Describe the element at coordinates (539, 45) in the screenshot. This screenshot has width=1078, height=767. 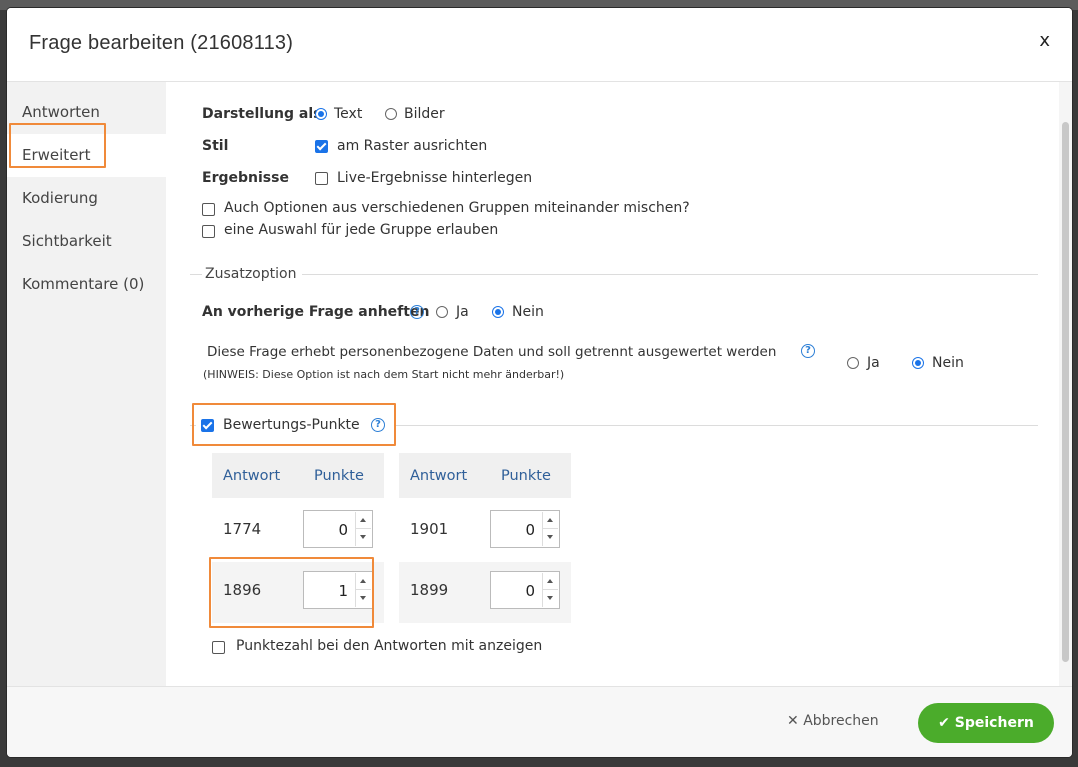
I see `dialog-header: Frage bearbeiten (21608113) x` at that location.